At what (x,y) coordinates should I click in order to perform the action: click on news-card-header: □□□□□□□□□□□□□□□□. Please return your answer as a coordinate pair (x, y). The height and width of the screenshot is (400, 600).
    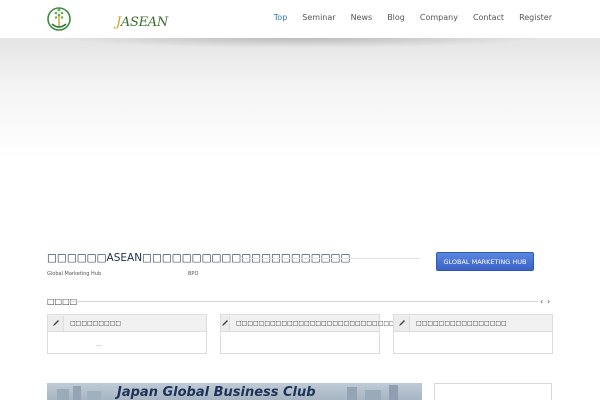
    Looking at the image, I should click on (473, 323).